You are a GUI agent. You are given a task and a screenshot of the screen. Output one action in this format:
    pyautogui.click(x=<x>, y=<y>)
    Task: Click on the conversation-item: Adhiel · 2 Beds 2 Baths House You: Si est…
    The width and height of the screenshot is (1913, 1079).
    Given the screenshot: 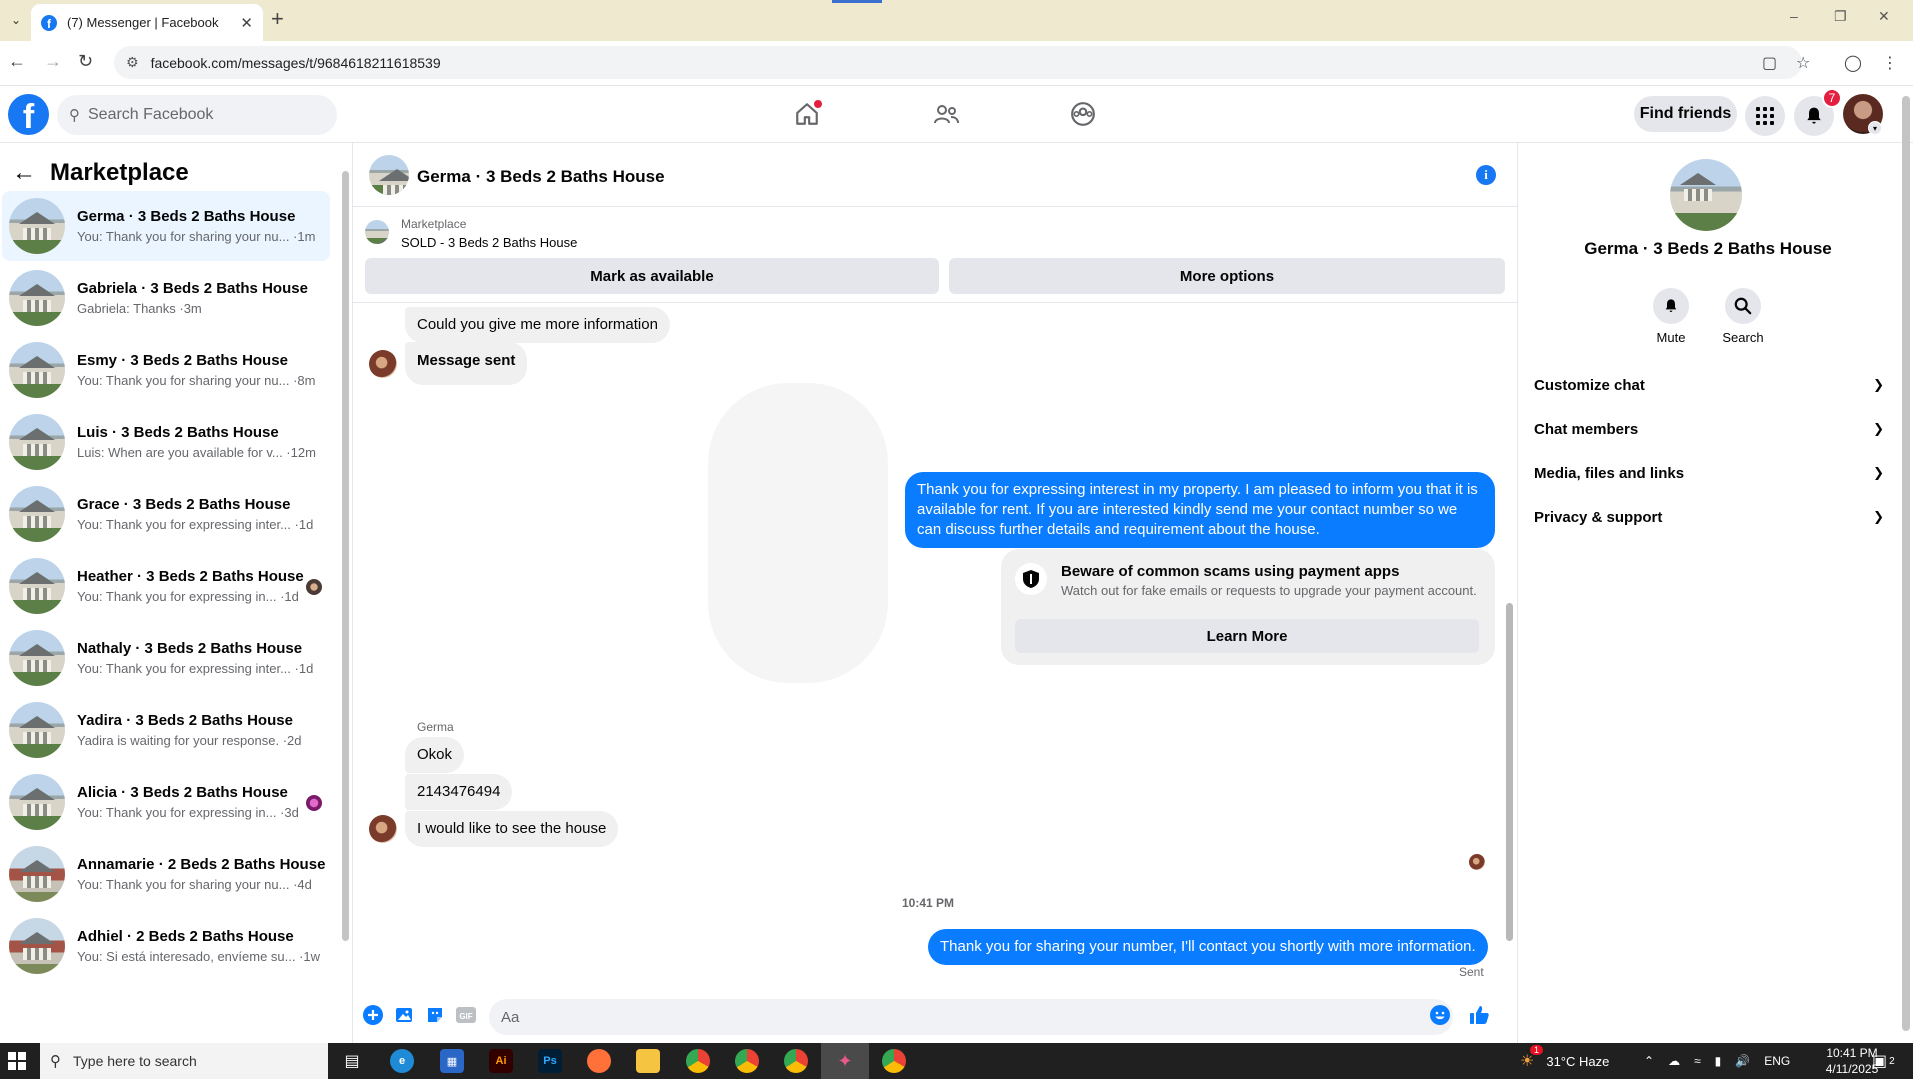 What is the action you would take?
    pyautogui.click(x=166, y=946)
    